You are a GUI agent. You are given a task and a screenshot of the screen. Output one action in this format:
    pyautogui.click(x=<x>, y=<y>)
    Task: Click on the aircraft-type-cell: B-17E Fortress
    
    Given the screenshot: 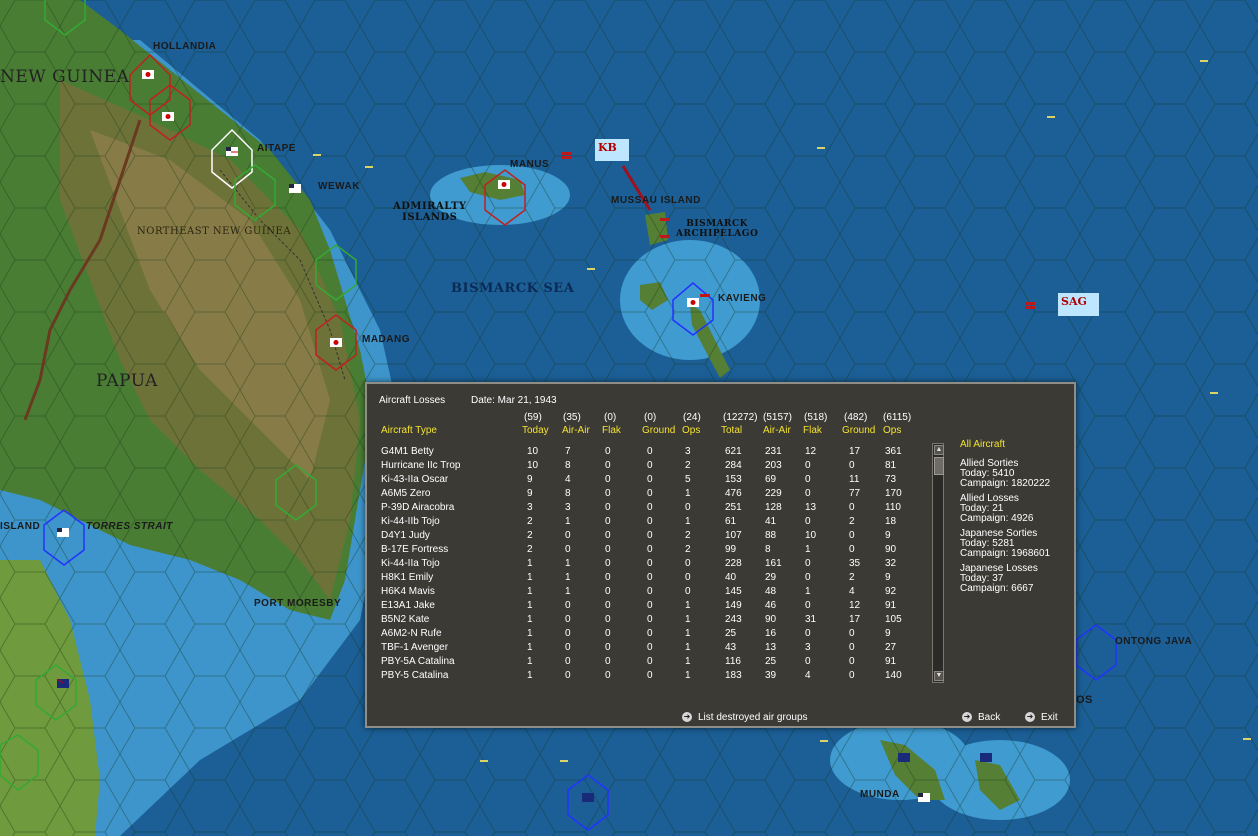 What is the action you would take?
    pyautogui.click(x=415, y=549)
    